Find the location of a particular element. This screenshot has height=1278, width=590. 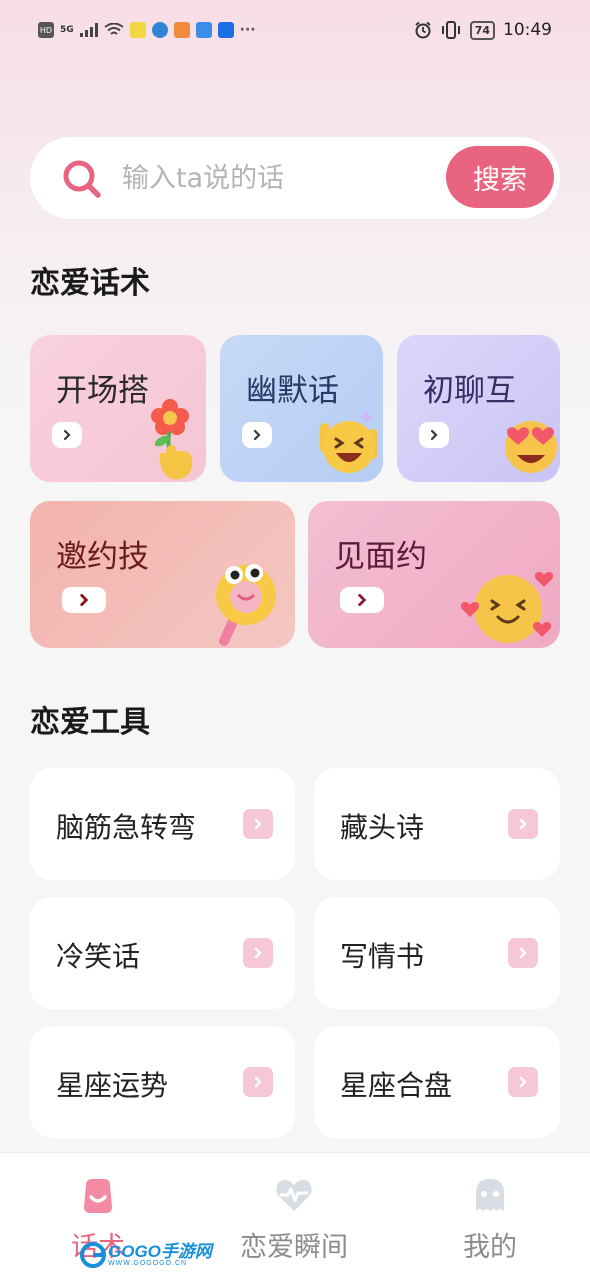

section-title-techniques: 恋爱话术 is located at coordinates (90, 283).